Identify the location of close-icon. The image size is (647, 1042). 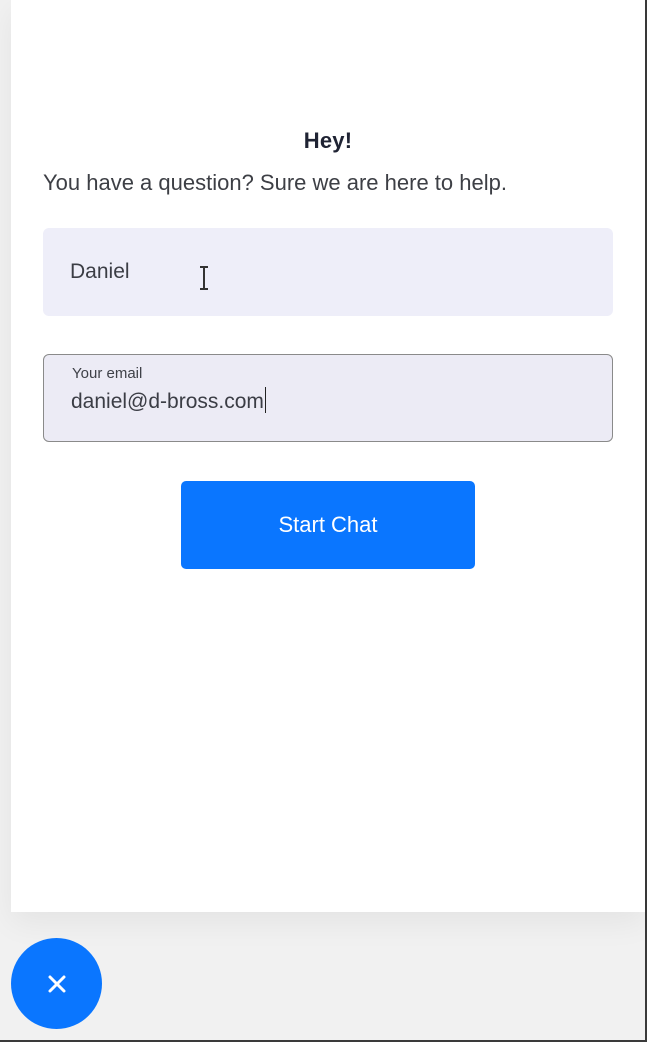
(56, 983).